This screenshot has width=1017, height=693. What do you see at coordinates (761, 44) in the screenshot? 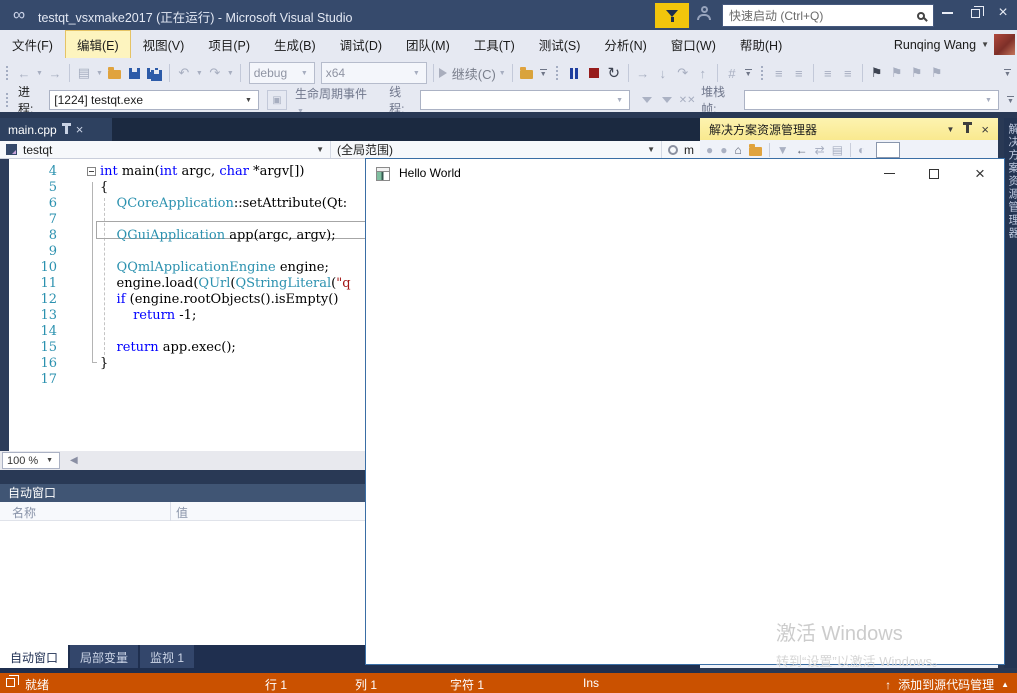
I see `menu-help: 帮助(H)` at bounding box center [761, 44].